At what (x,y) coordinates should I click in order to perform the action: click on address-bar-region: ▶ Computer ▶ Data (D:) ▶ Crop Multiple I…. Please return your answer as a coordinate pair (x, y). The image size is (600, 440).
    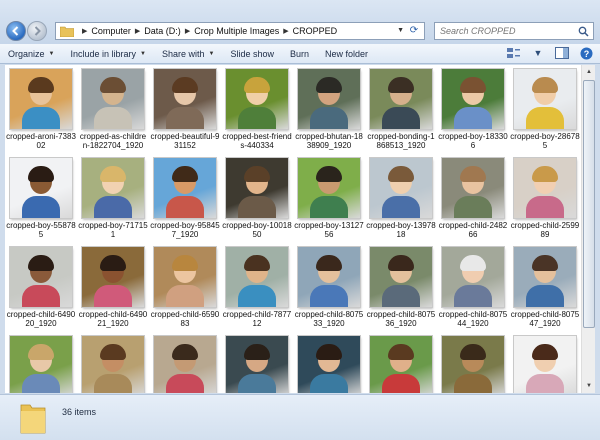
    Looking at the image, I should click on (300, 22).